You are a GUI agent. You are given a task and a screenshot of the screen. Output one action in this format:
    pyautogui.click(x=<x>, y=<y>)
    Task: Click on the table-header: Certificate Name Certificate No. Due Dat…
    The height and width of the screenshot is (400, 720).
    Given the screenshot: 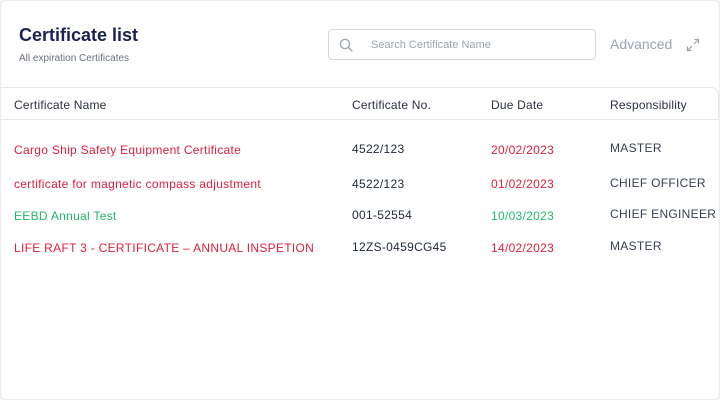 What is the action you would take?
    pyautogui.click(x=360, y=103)
    